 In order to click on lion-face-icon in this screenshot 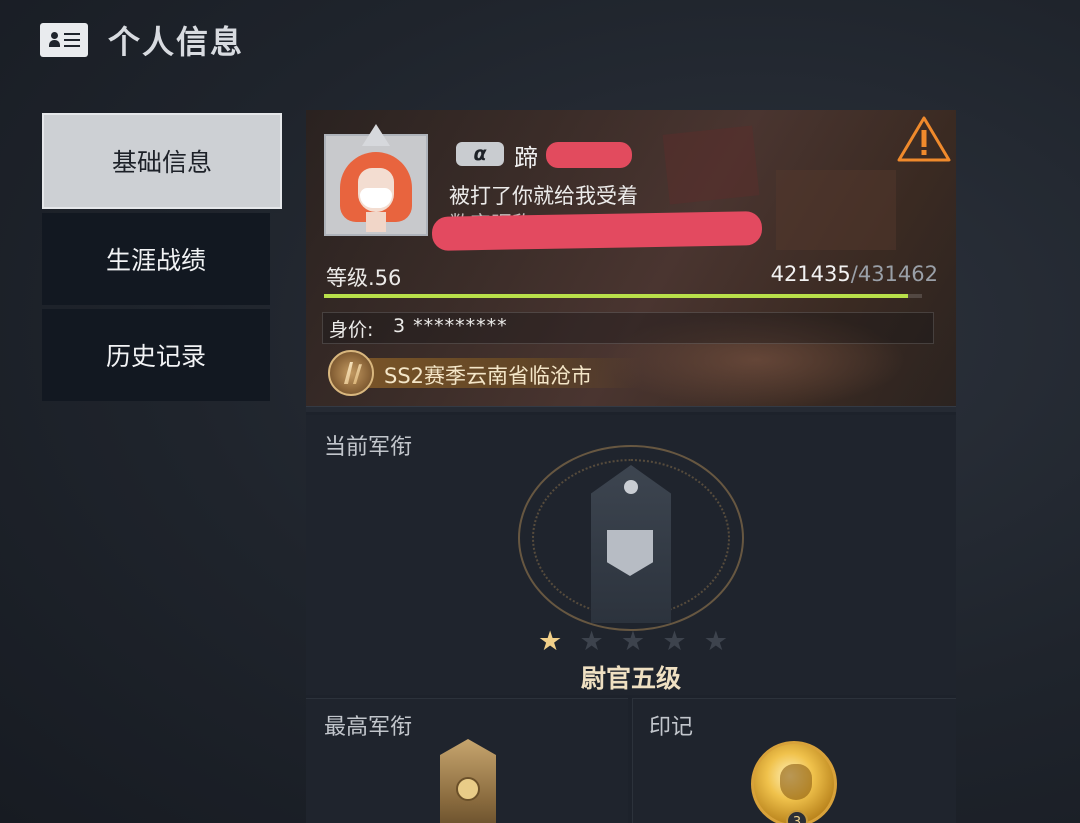, I will do `click(796, 782)`.